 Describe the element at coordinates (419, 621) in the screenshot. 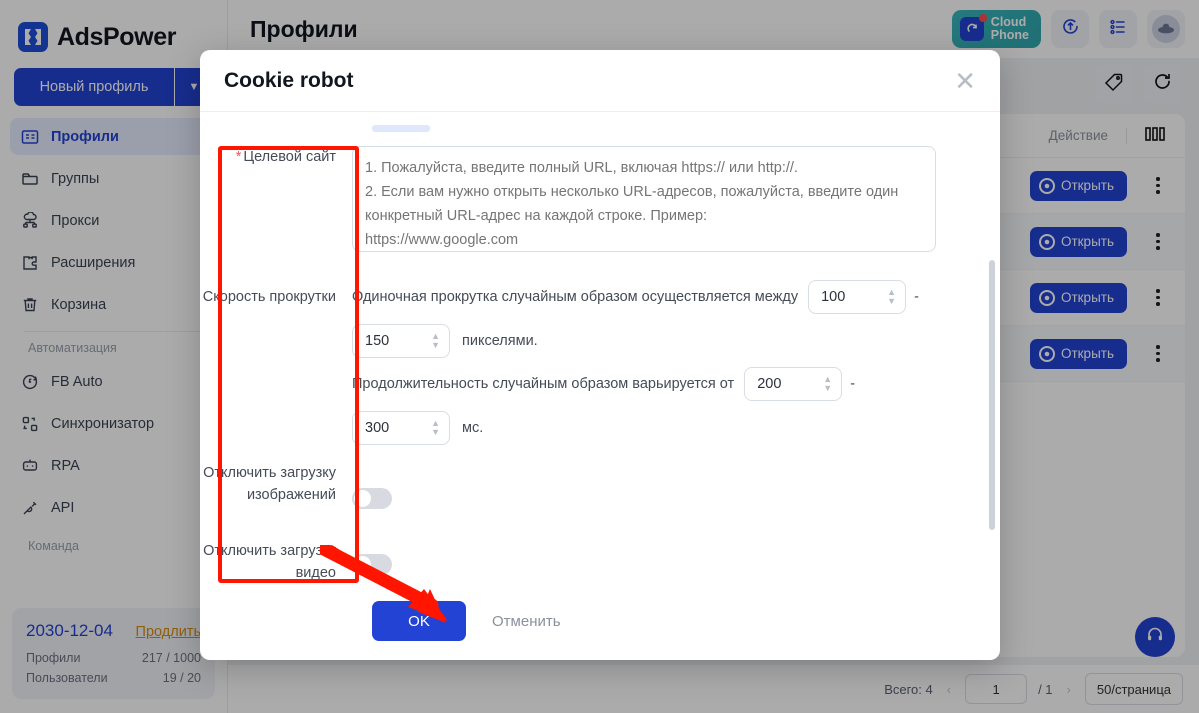

I see `ok-button: OK` at that location.